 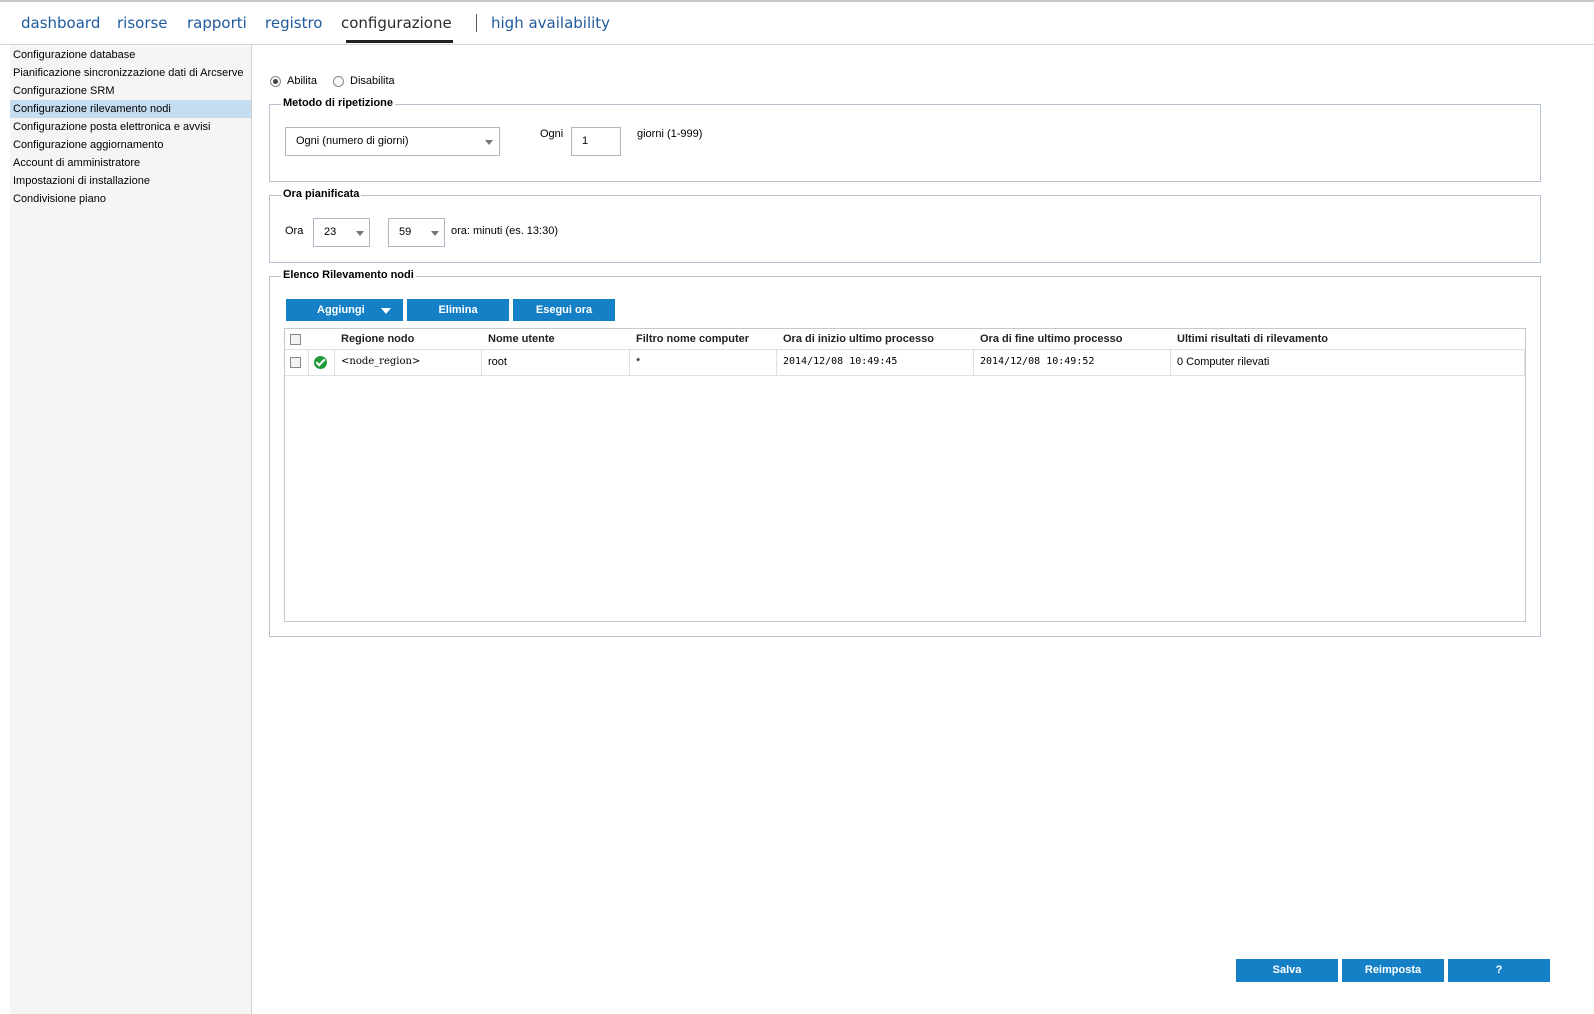 What do you see at coordinates (408, 339) in the screenshot?
I see `column-header-region: Regione nodo` at bounding box center [408, 339].